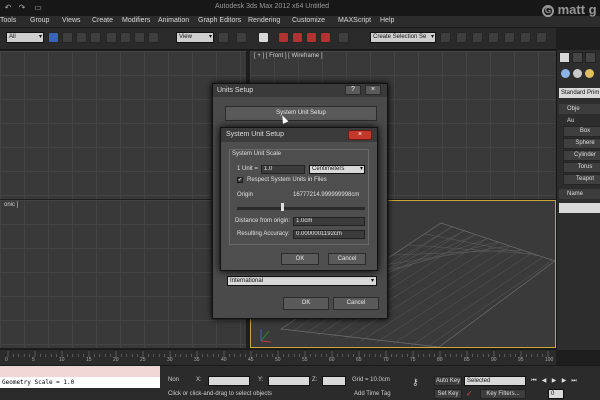 The image size is (600, 400). Describe the element at coordinates (240, 180) in the screenshot. I see `respect-units-checkbox: ✔` at that location.